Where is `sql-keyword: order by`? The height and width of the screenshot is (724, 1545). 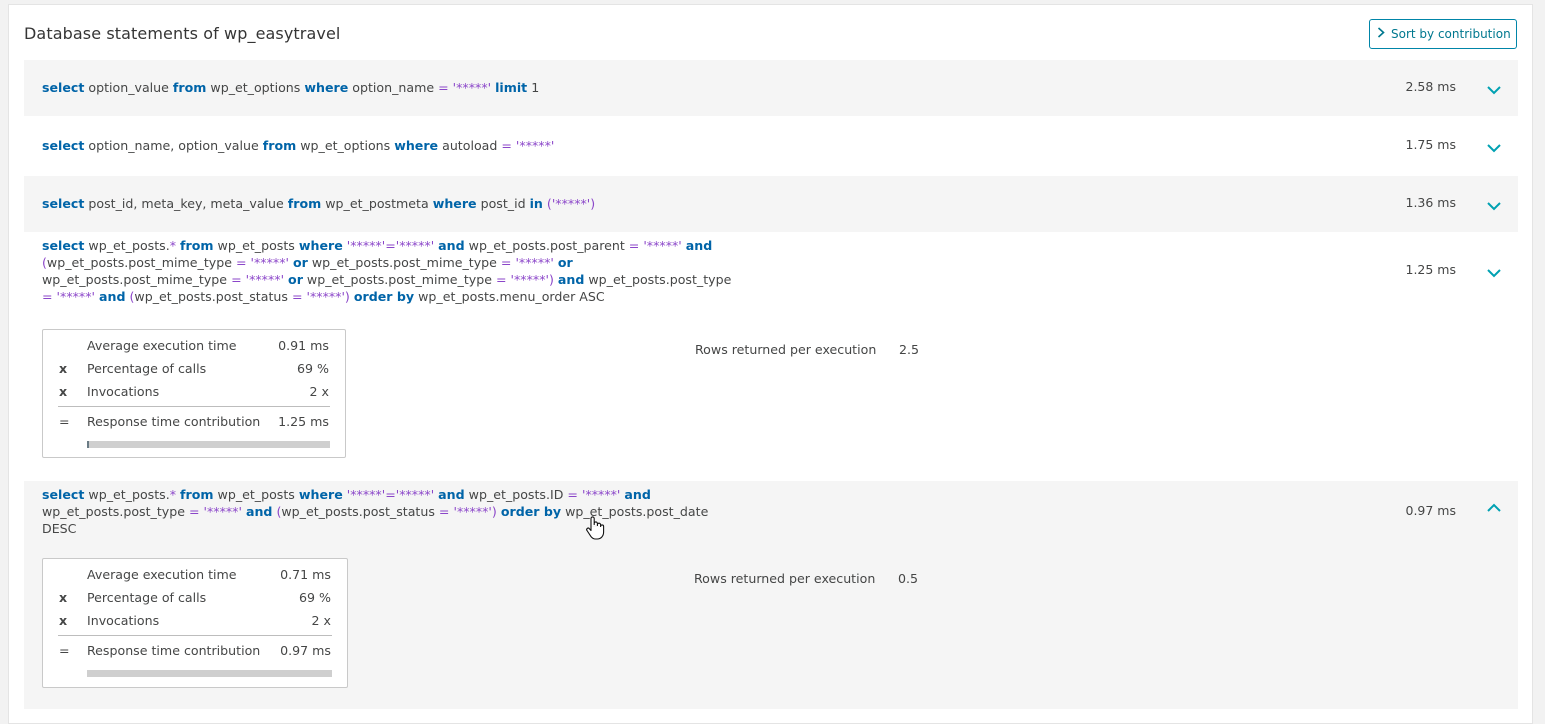 sql-keyword: order by is located at coordinates (384, 296).